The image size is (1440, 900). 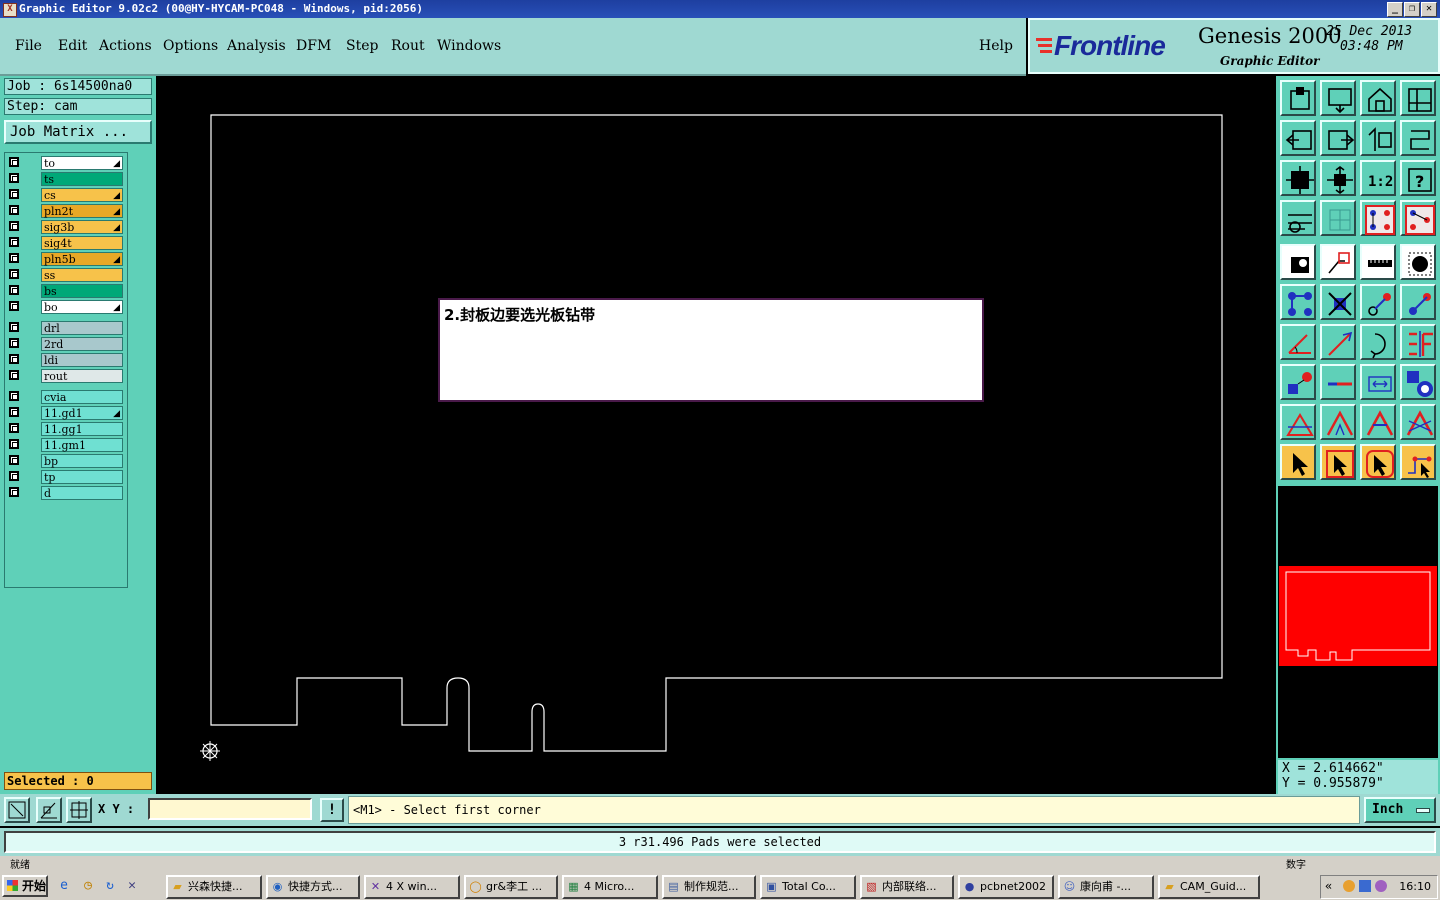 I want to click on layer-row: drl, so click(x=66, y=328).